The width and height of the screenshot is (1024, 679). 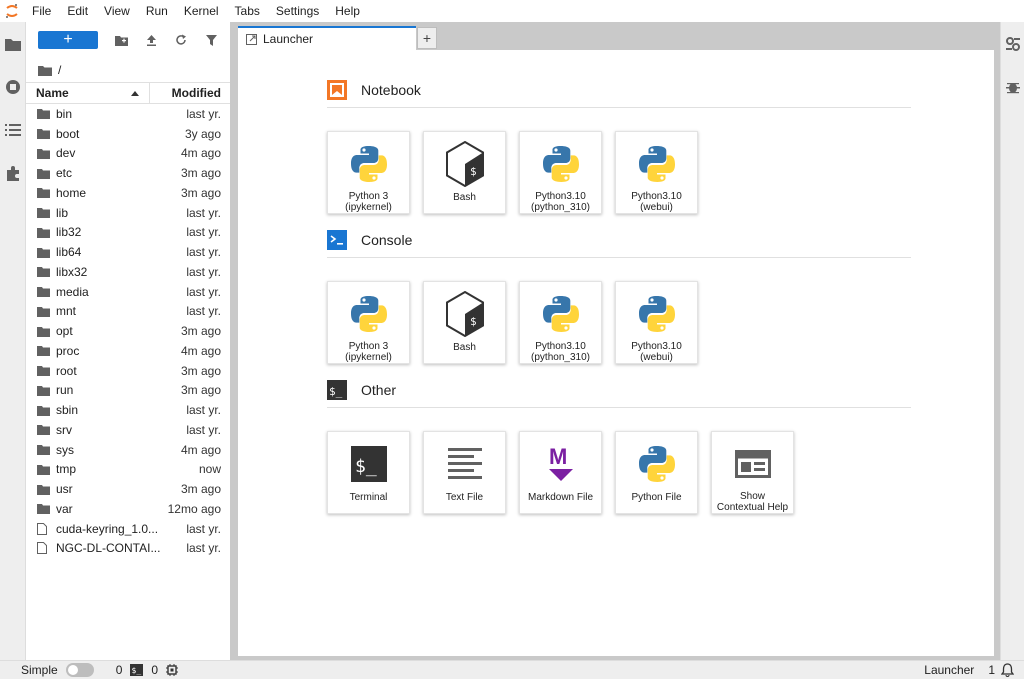 I want to click on file-list-item: media last yr., so click(x=128, y=292).